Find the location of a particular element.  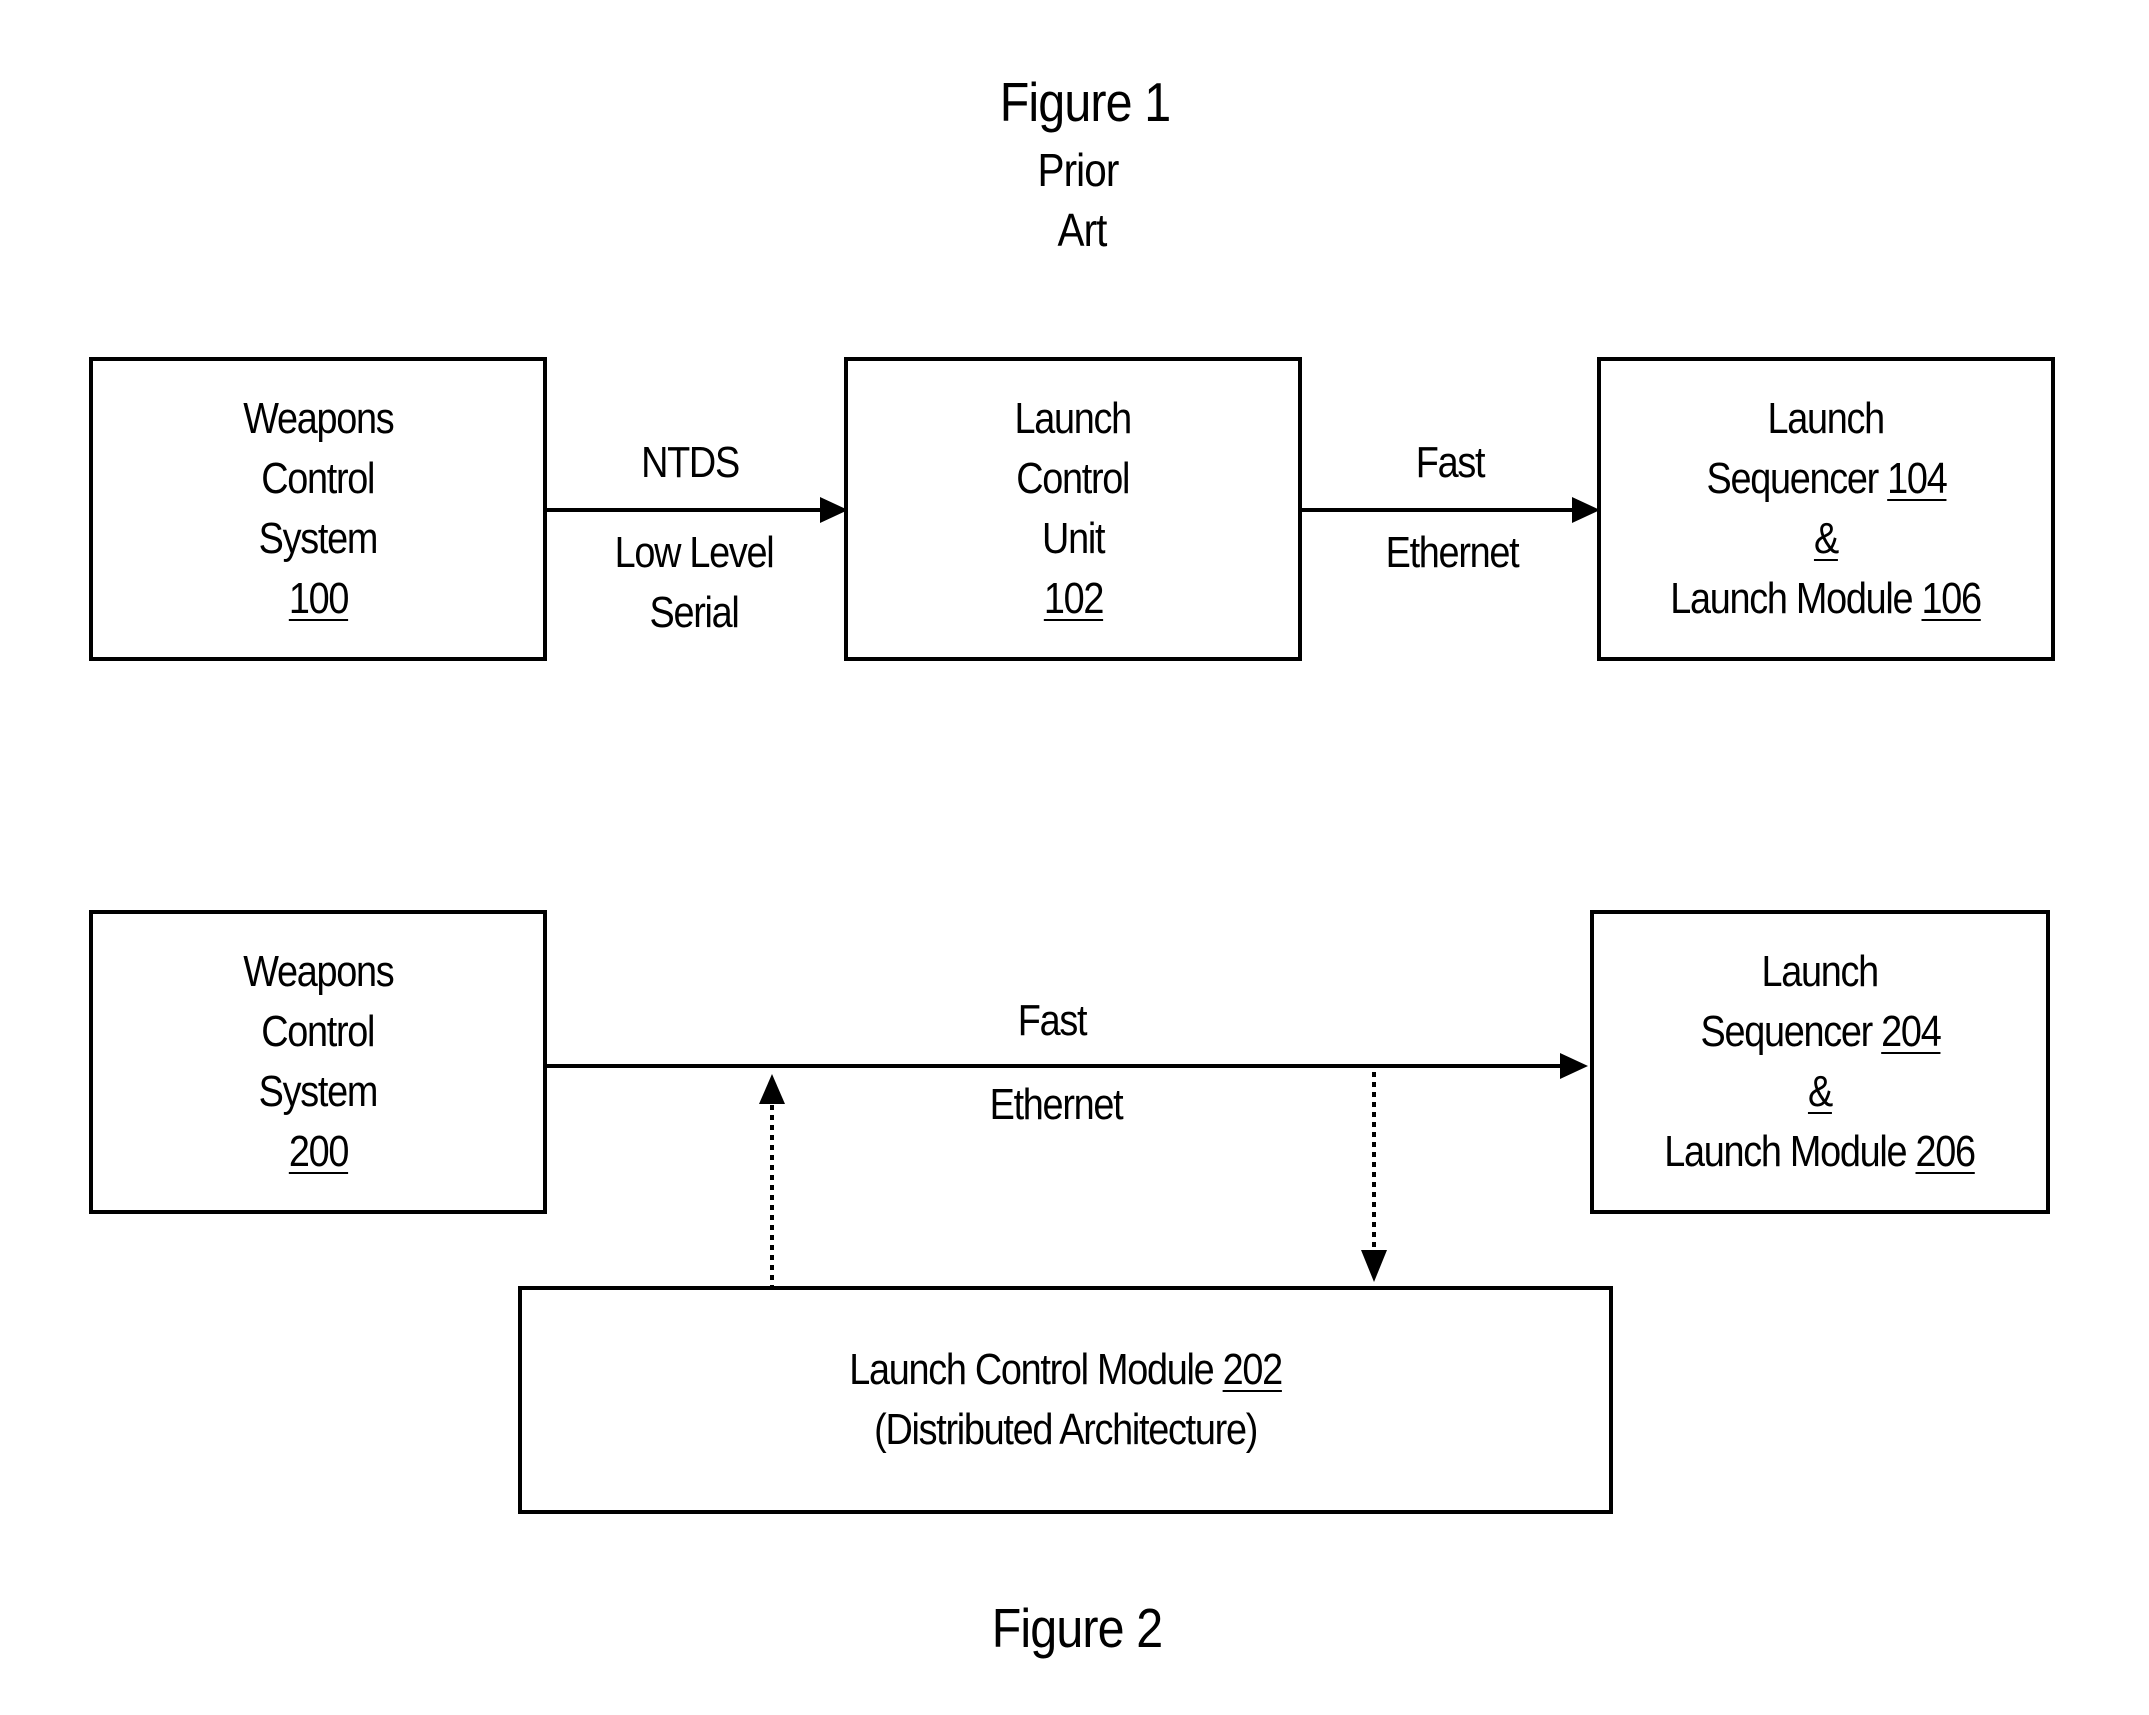

node-label-line: Unit is located at coordinates (1073, 538).